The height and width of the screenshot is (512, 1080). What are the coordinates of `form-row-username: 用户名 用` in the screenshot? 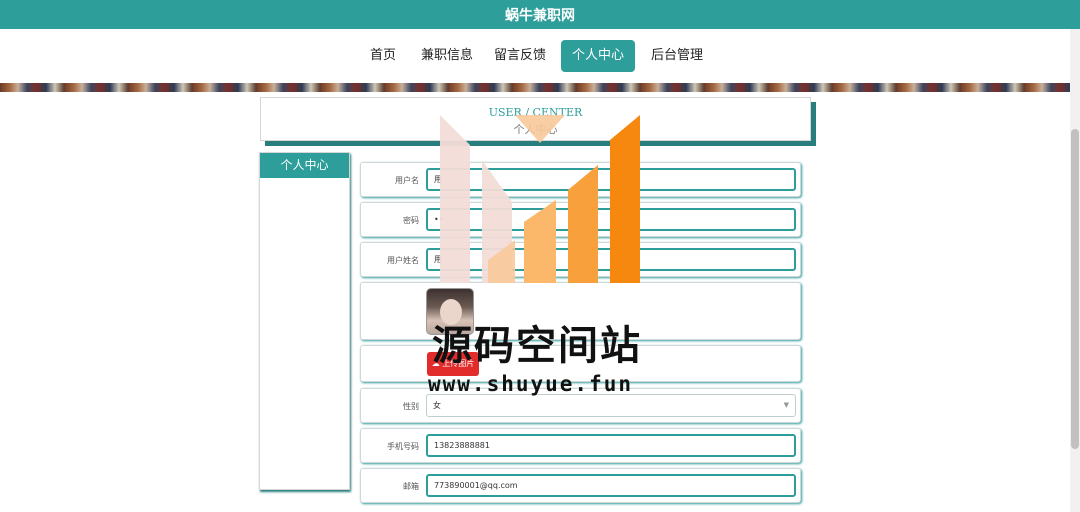 It's located at (580, 179).